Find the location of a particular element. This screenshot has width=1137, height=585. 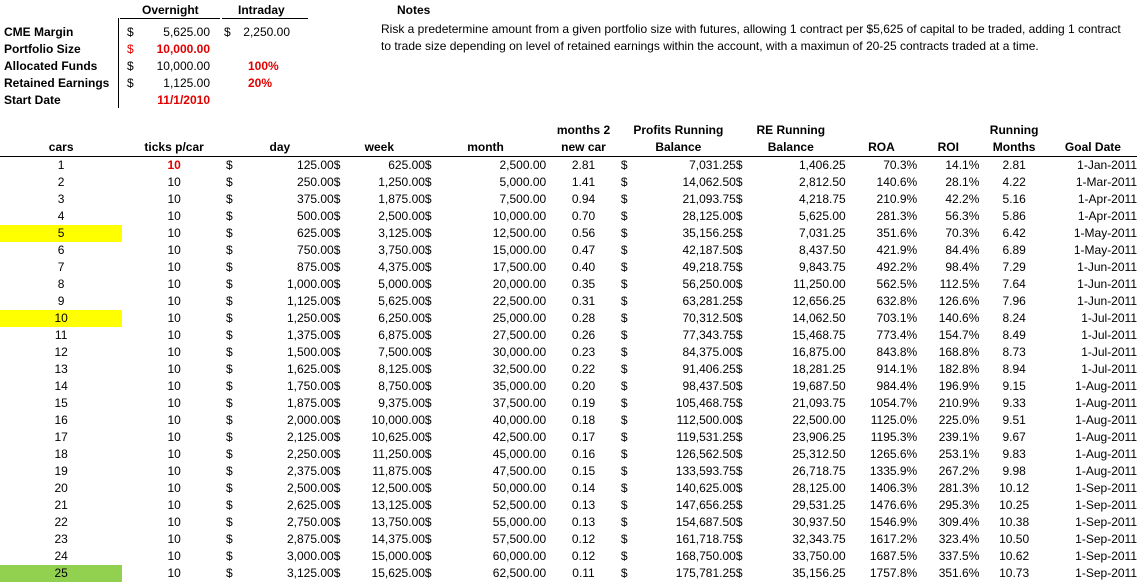

cell-month: 7,500.00 is located at coordinates (495, 199).